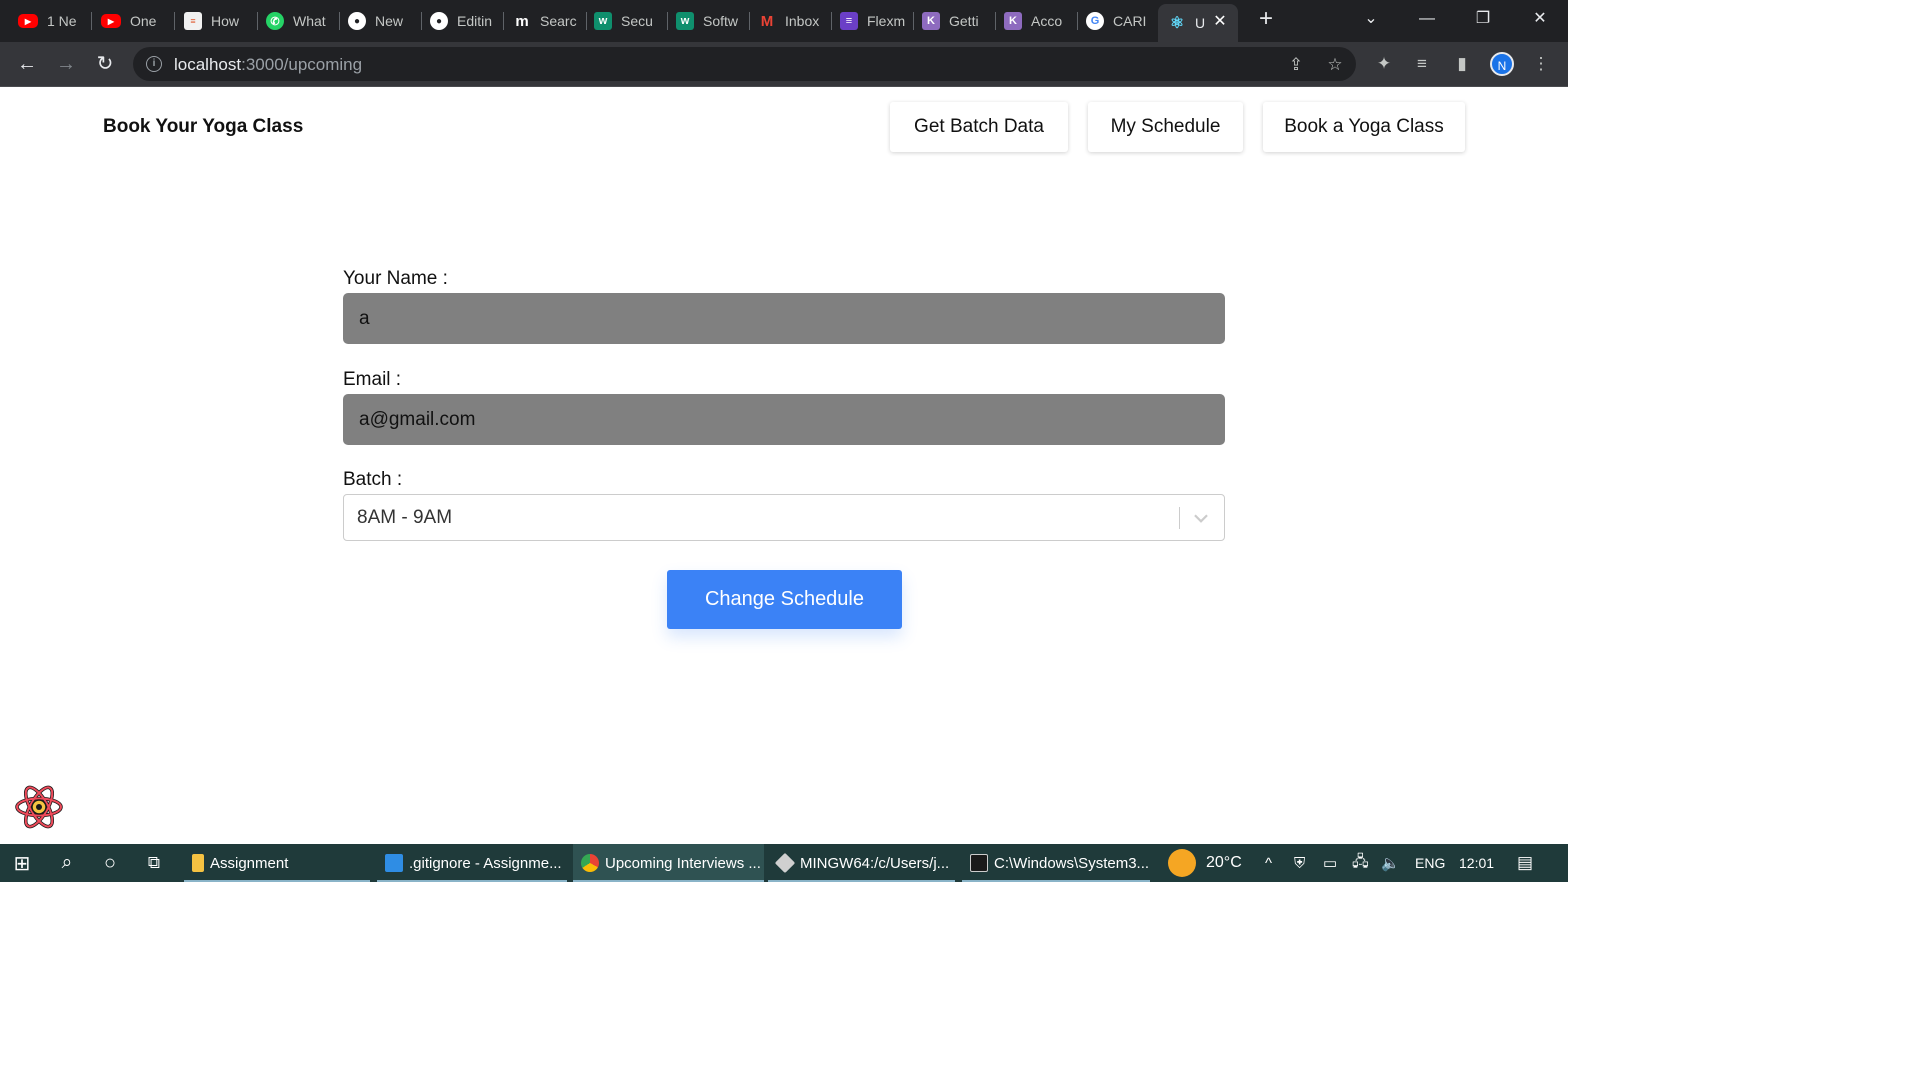 The width and height of the screenshot is (1920, 1080). What do you see at coordinates (27, 64) in the screenshot?
I see `back-icon: ←` at bounding box center [27, 64].